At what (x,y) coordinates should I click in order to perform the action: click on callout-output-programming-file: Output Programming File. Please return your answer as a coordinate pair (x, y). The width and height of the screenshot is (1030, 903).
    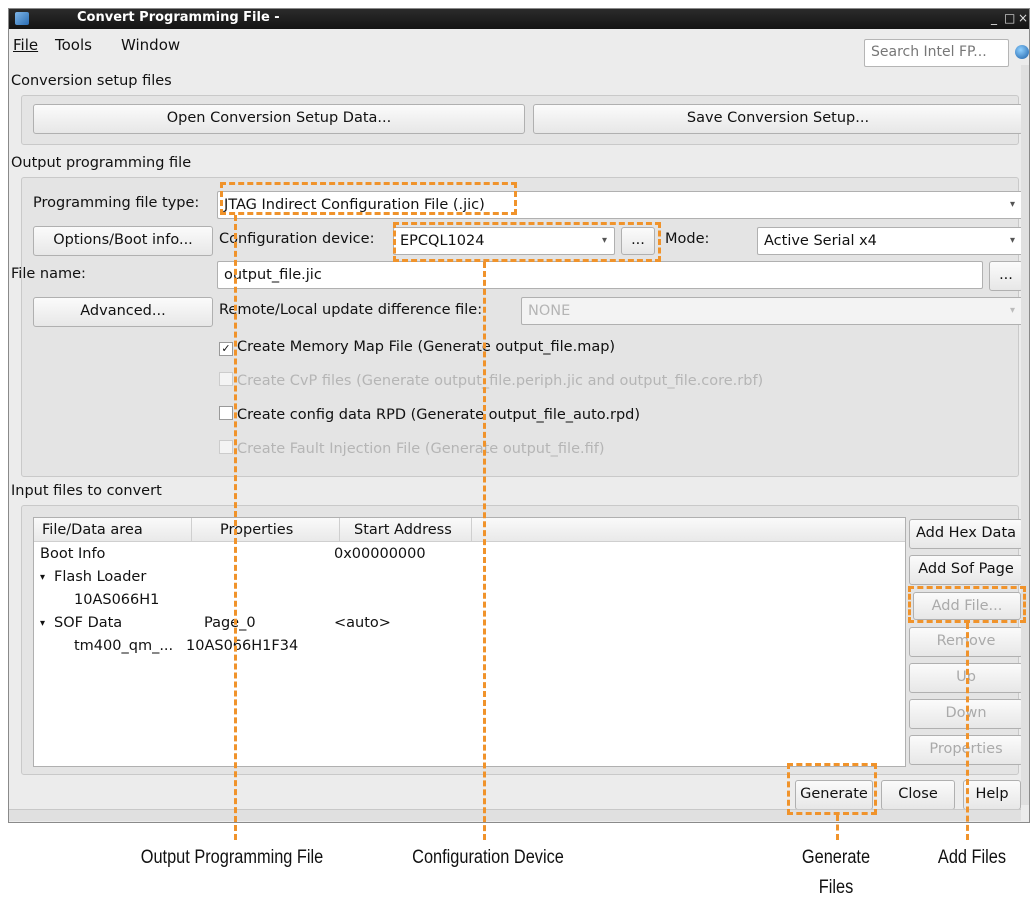
    Looking at the image, I should click on (232, 857).